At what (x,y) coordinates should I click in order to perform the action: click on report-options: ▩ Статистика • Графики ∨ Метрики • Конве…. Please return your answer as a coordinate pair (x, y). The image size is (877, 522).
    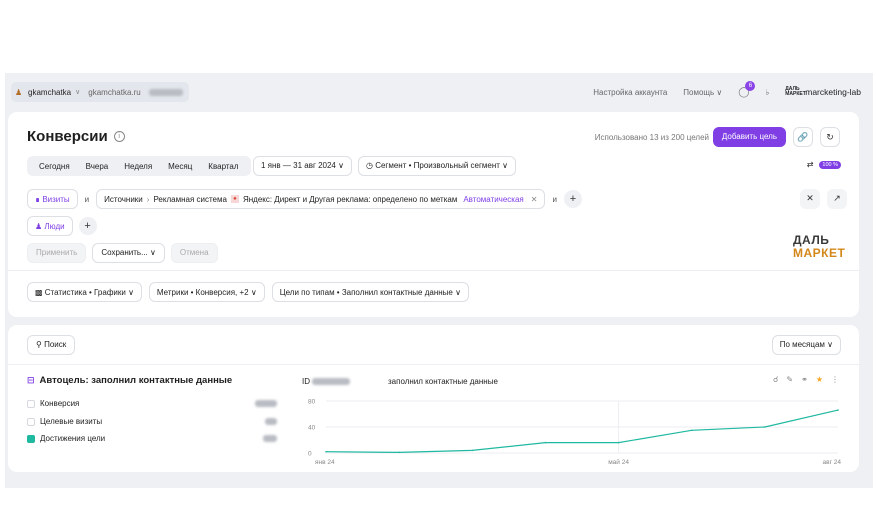
    Looking at the image, I should click on (251, 292).